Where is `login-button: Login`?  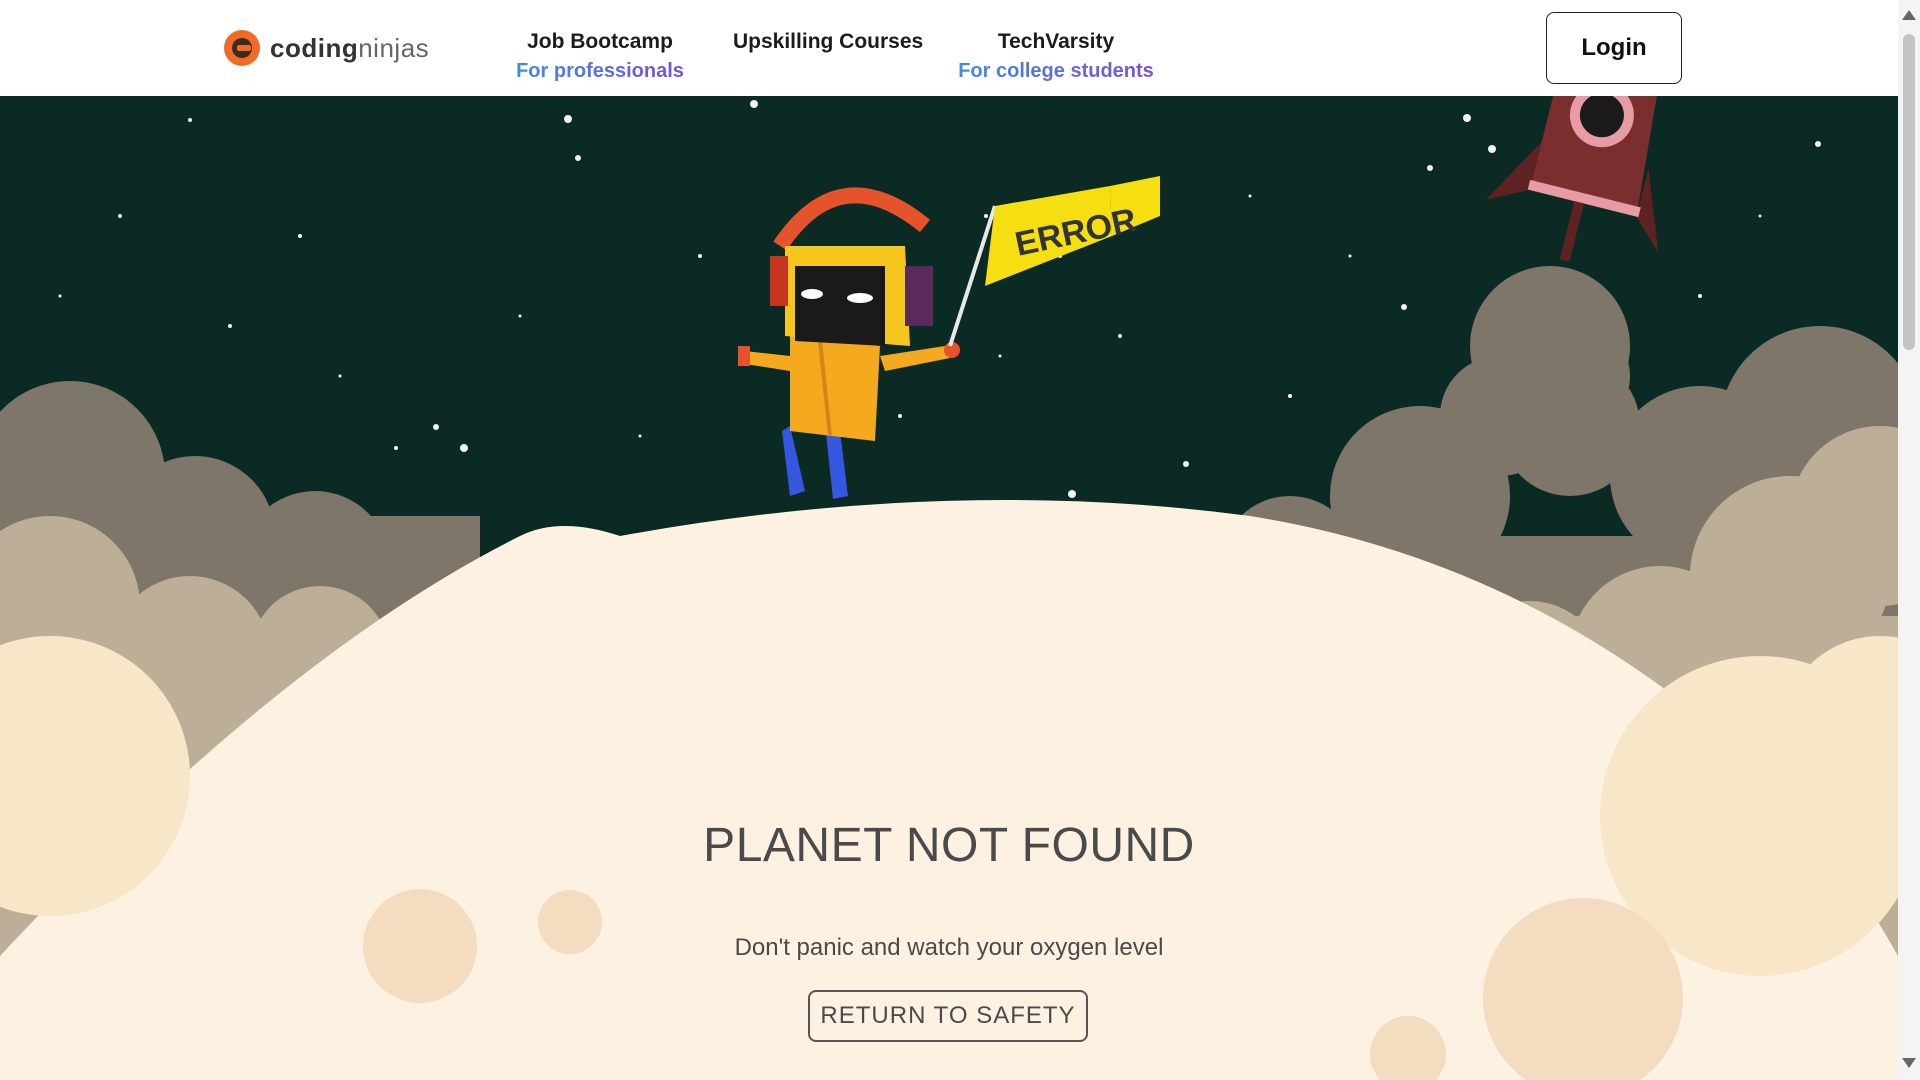 login-button: Login is located at coordinates (1614, 48).